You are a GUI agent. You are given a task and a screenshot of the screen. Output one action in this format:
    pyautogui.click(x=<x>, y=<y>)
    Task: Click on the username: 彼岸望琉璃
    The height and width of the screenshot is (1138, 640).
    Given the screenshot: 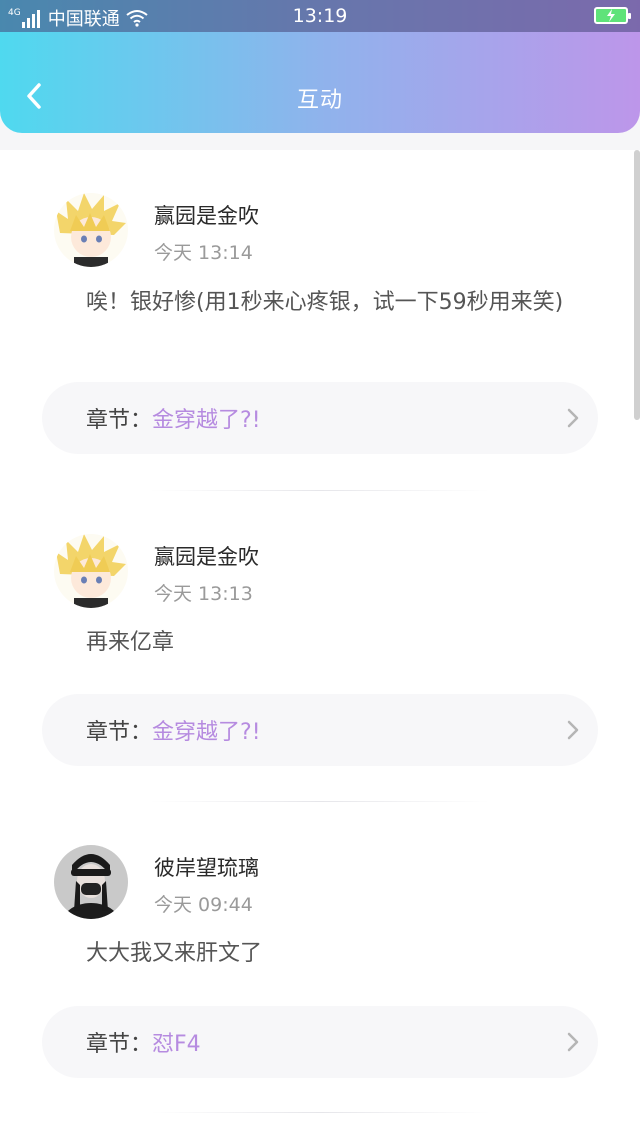 What is the action you would take?
    pyautogui.click(x=206, y=867)
    